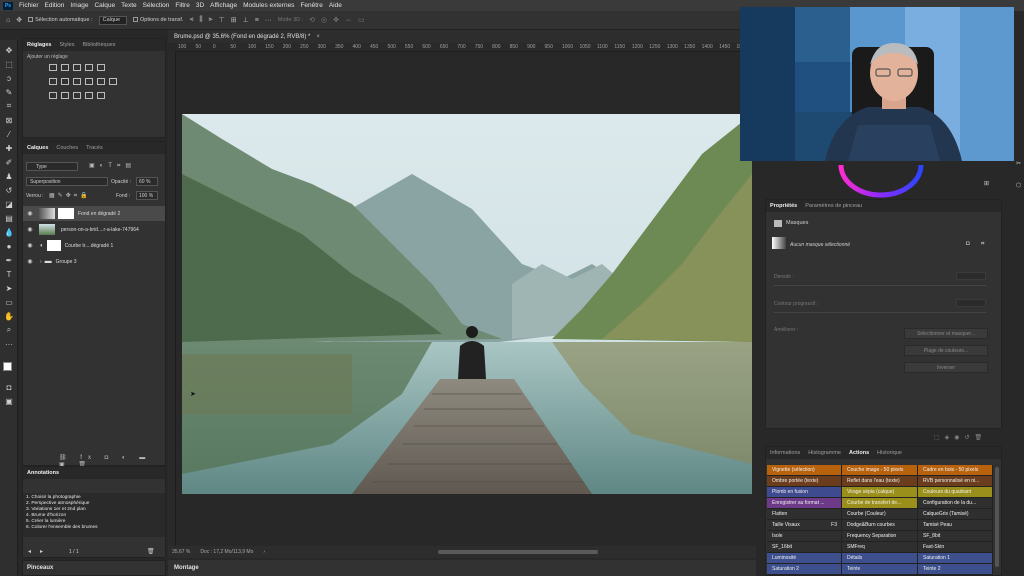  What do you see at coordinates (55, 5) in the screenshot?
I see `menu-edition: Edition` at bounding box center [55, 5].